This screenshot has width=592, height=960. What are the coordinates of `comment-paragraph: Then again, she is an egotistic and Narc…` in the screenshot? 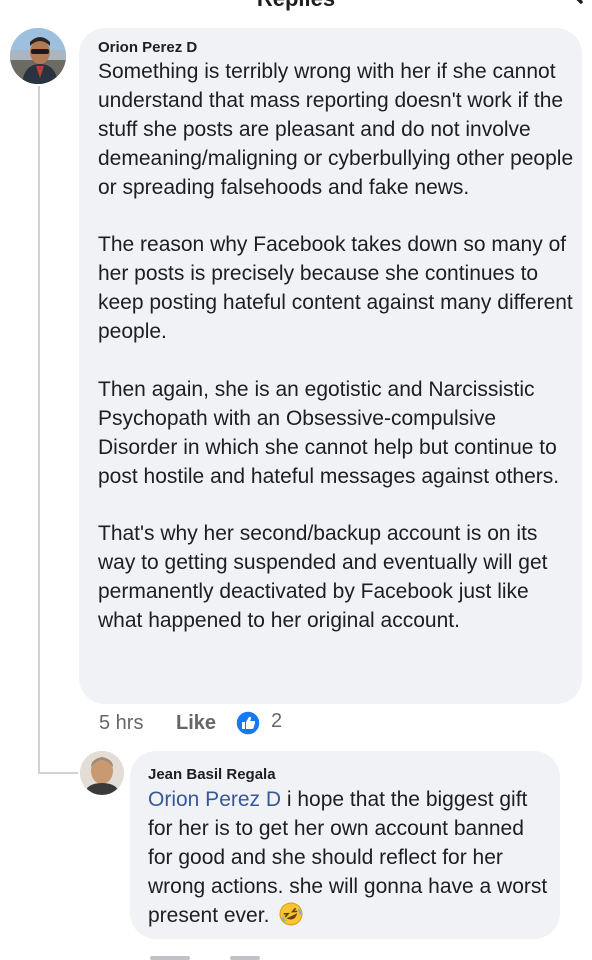 It's located at (329, 432).